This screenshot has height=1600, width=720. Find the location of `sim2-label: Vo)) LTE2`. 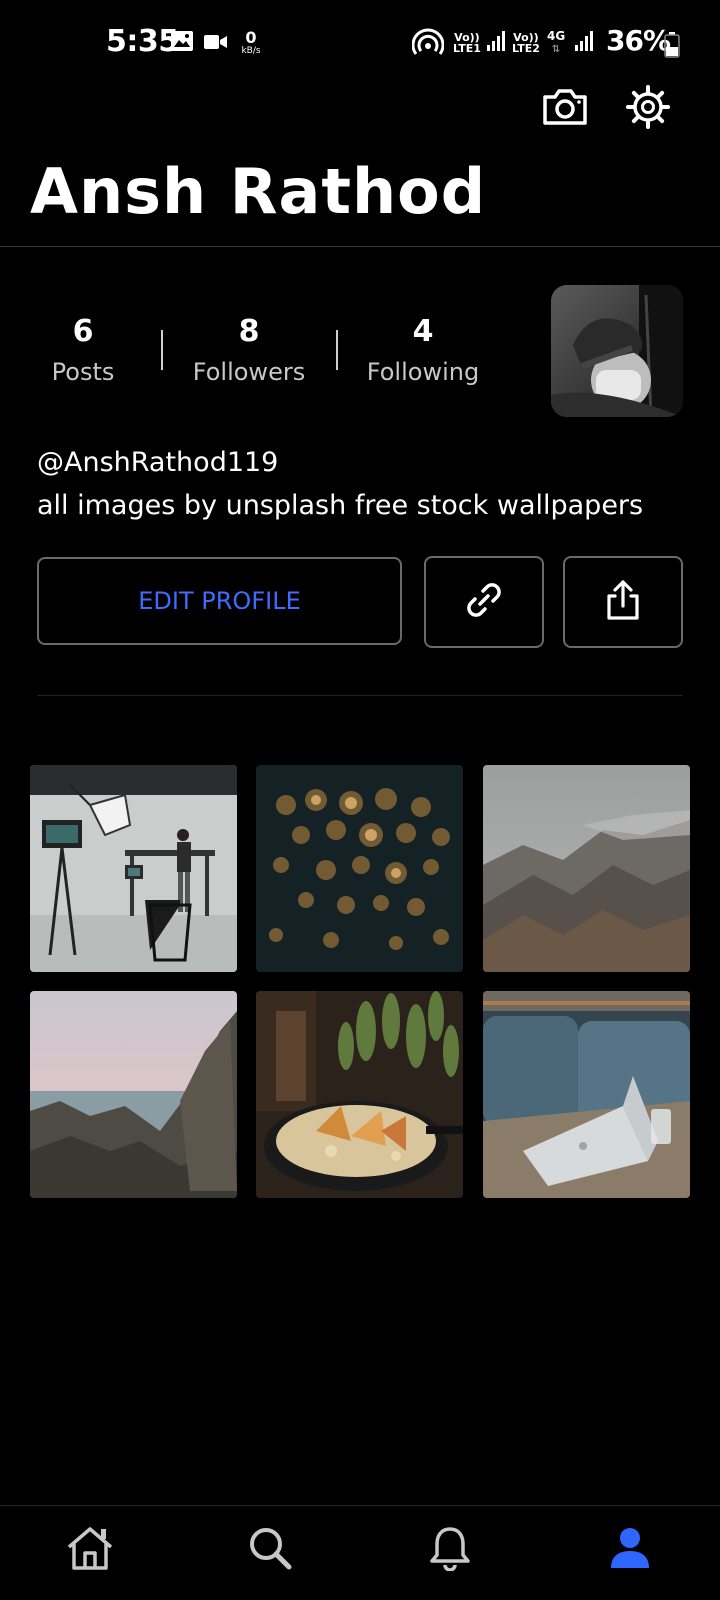

sim2-label: Vo)) LTE2 is located at coordinates (526, 43).